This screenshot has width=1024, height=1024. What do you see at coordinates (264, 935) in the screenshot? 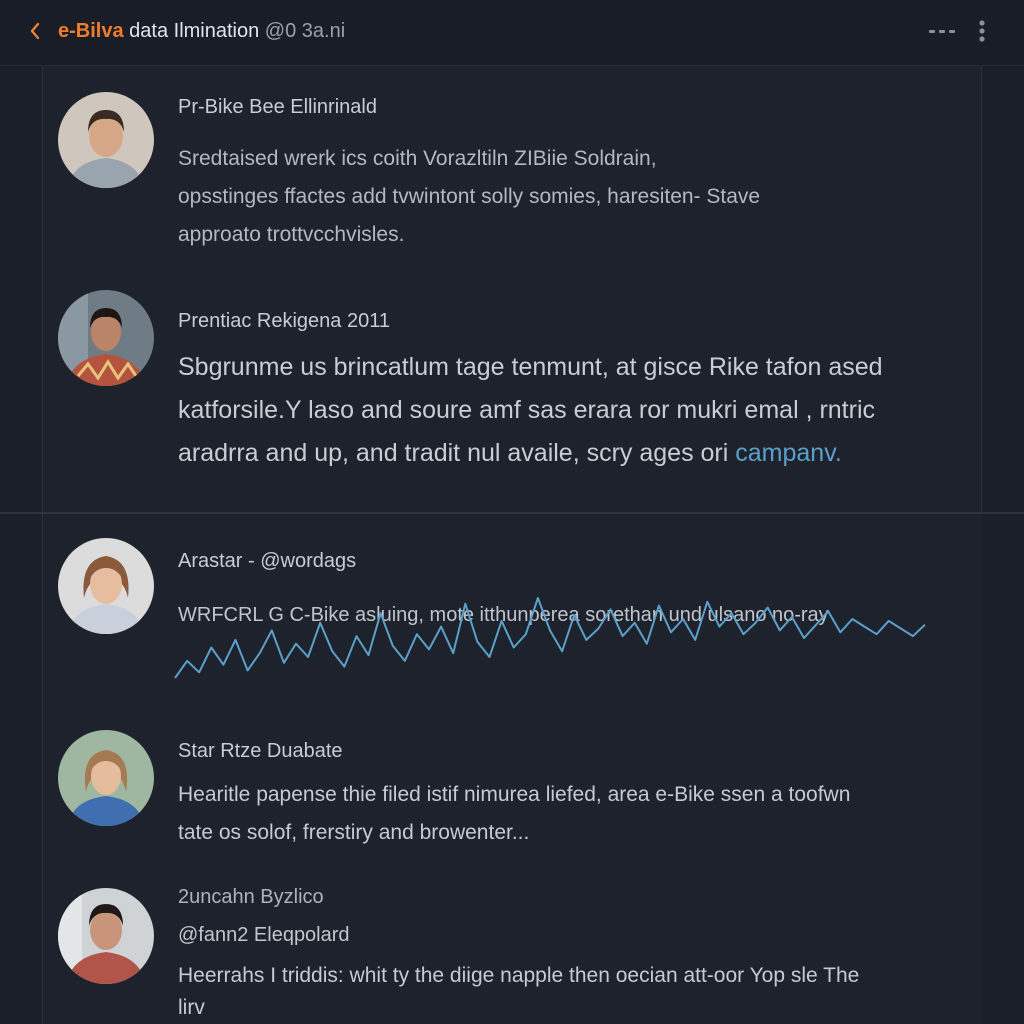
I see `post-handle: @fann2 Eleqpolard` at bounding box center [264, 935].